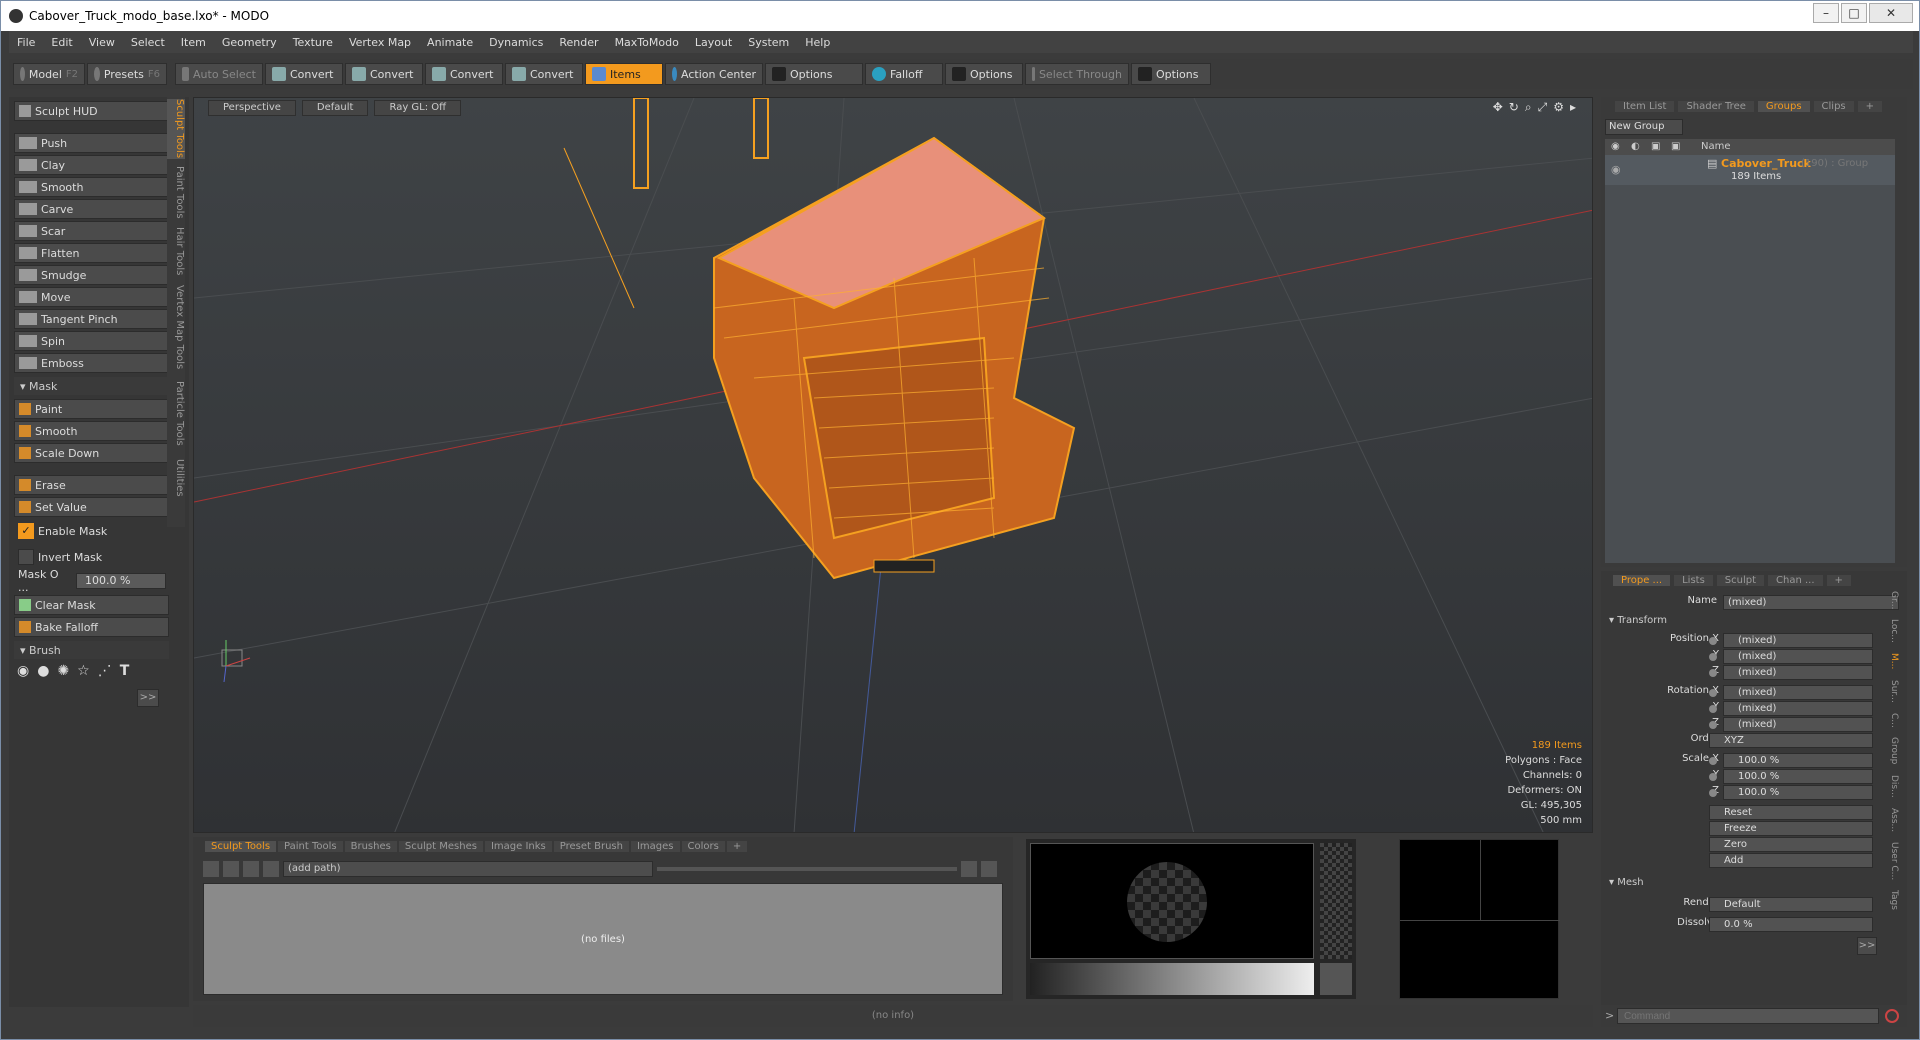 This screenshot has height=1040, width=1920. Describe the element at coordinates (1867, 946) in the screenshot. I see `properties-more-button: >>` at that location.